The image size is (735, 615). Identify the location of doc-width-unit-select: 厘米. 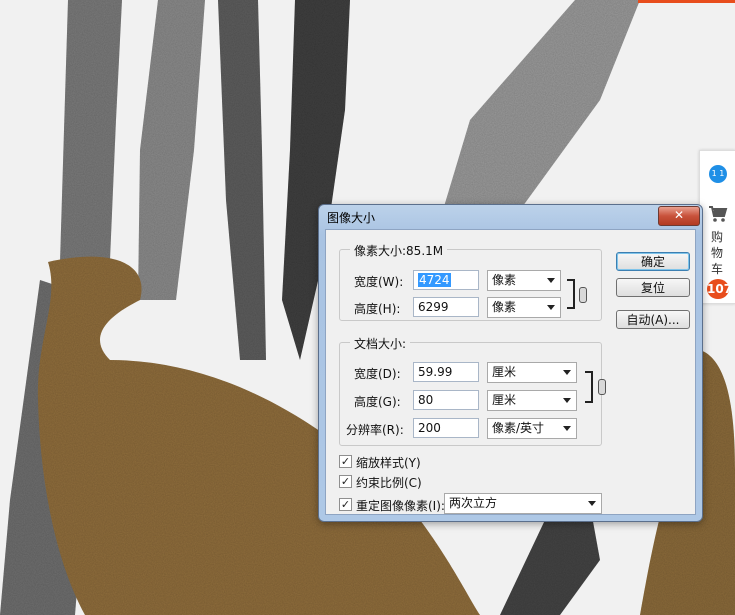
(532, 372).